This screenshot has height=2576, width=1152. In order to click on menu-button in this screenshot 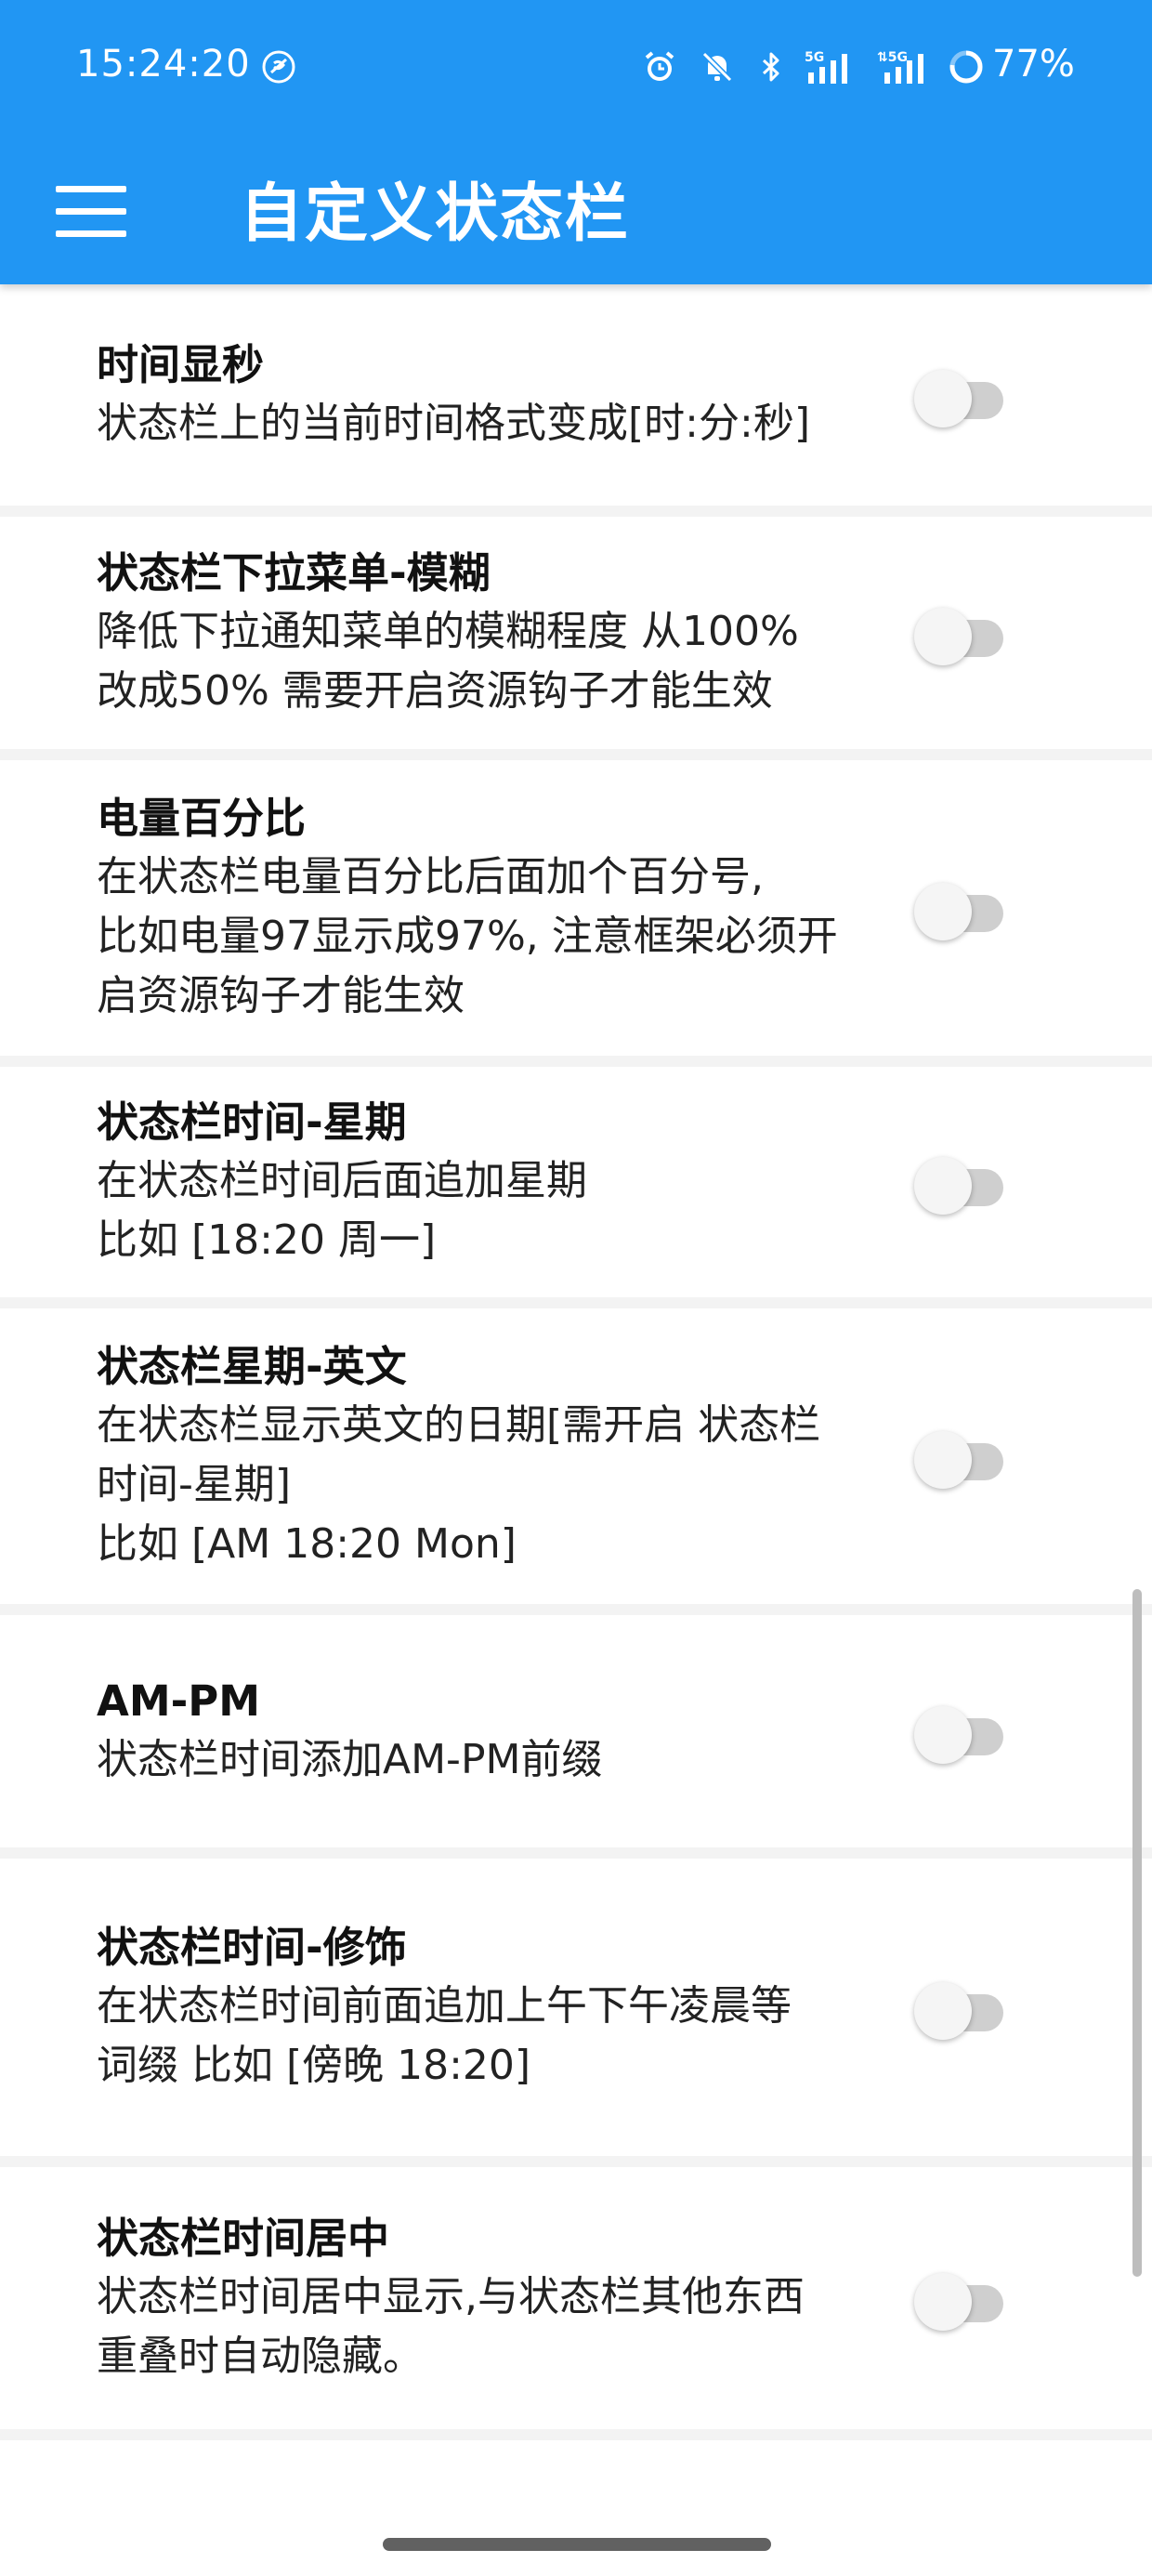, I will do `click(91, 212)`.